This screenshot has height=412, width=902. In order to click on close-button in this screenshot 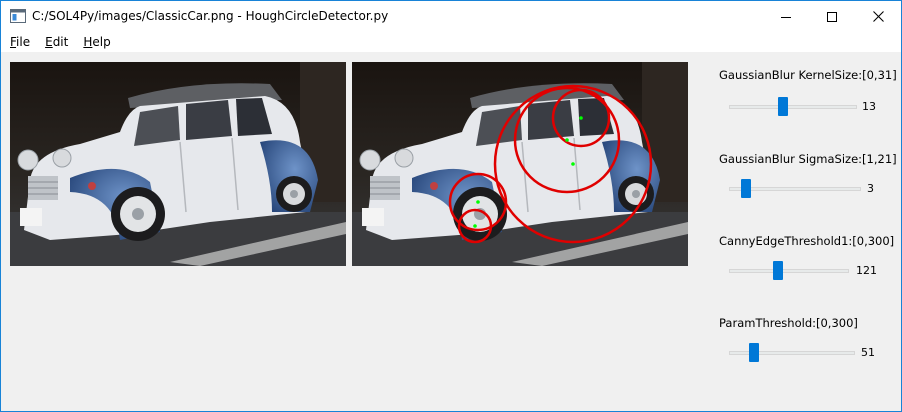, I will do `click(878, 16)`.